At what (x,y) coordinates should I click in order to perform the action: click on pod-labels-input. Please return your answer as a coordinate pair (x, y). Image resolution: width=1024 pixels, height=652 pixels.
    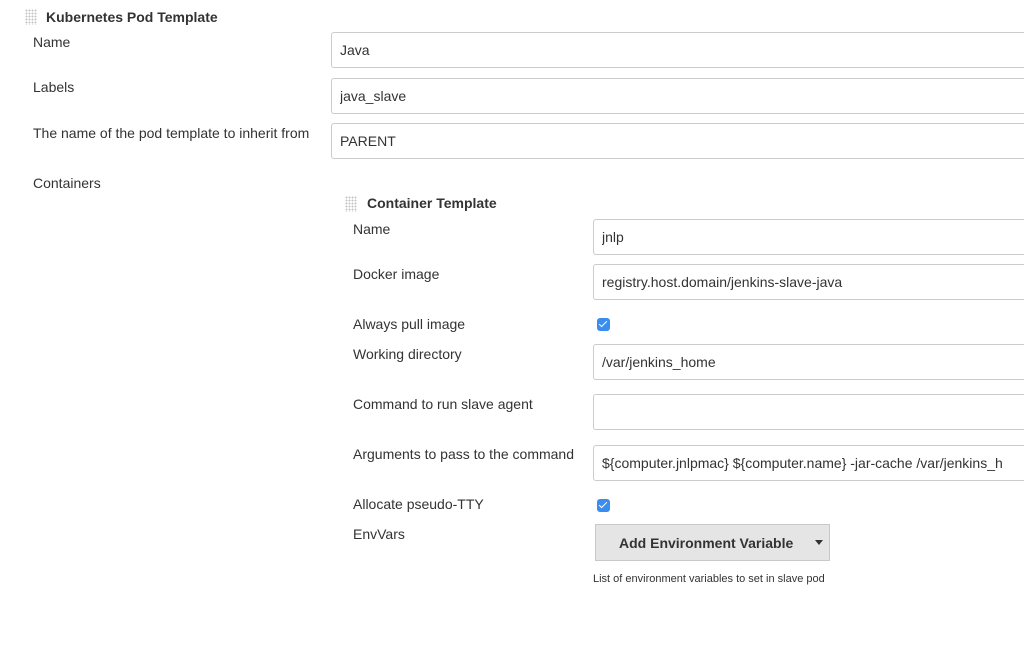
    Looking at the image, I should click on (677, 96).